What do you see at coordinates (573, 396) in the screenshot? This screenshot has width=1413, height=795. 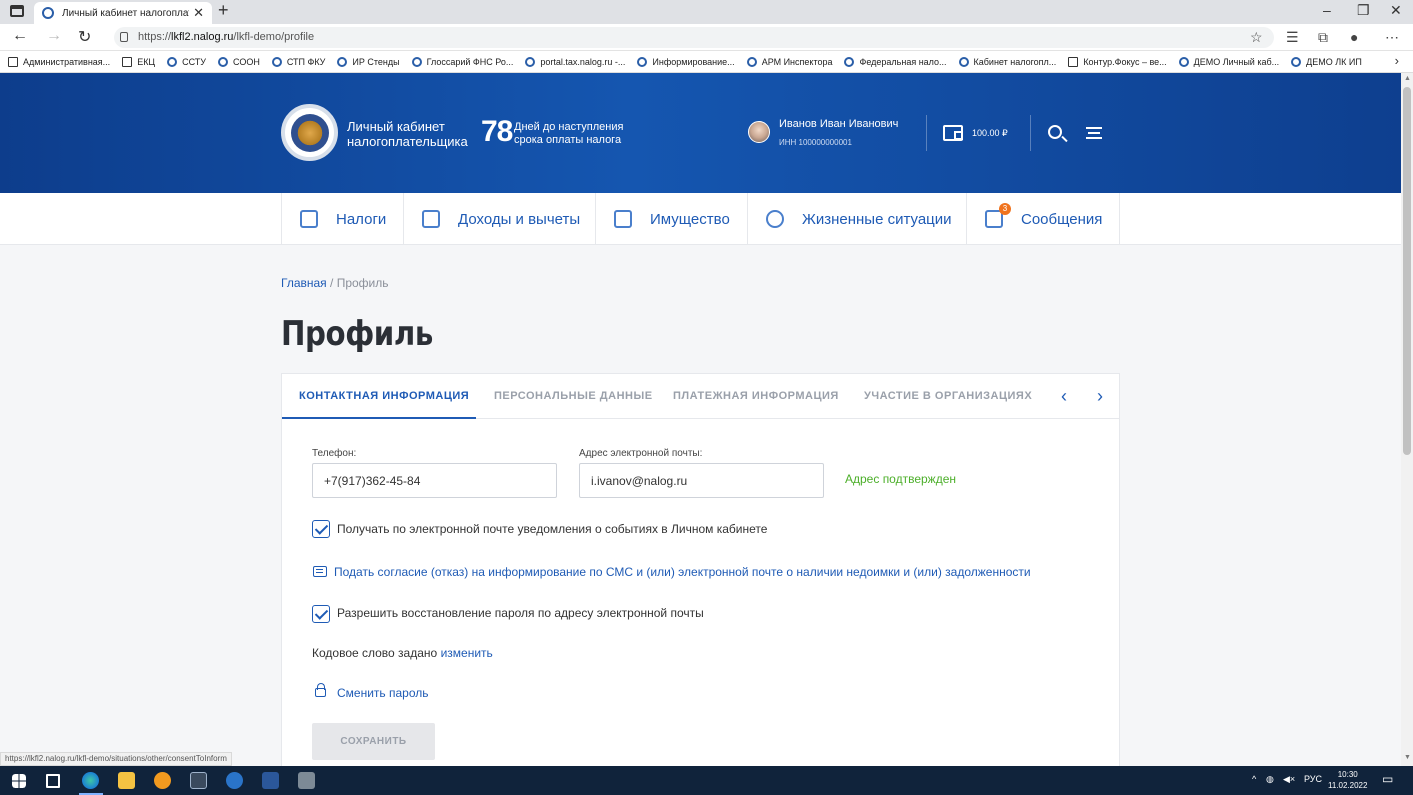 I see `tab-personal-data: ПЕРСОНАЛЬНЫЕ ДАННЫЕ` at bounding box center [573, 396].